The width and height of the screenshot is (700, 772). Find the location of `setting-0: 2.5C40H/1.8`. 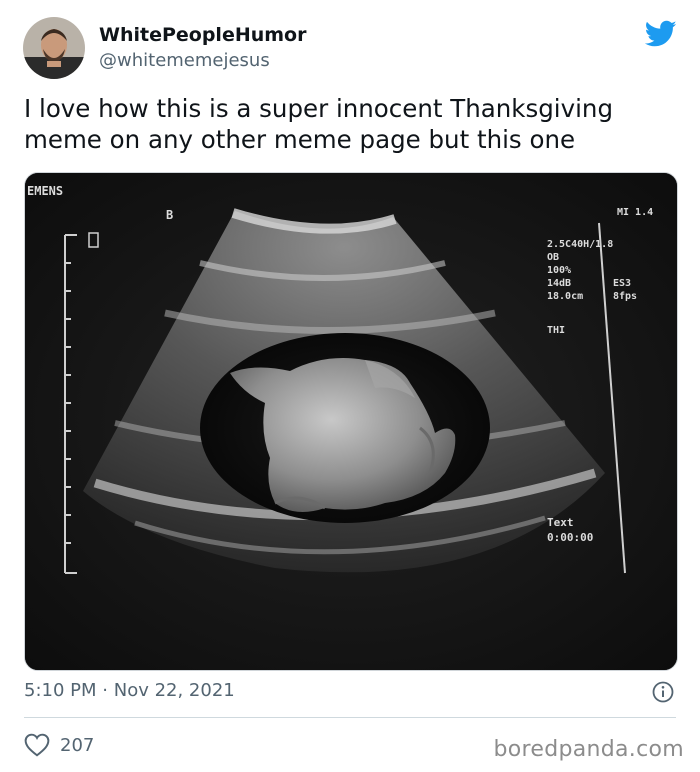

setting-0: 2.5C40H/1.8 is located at coordinates (580, 244).